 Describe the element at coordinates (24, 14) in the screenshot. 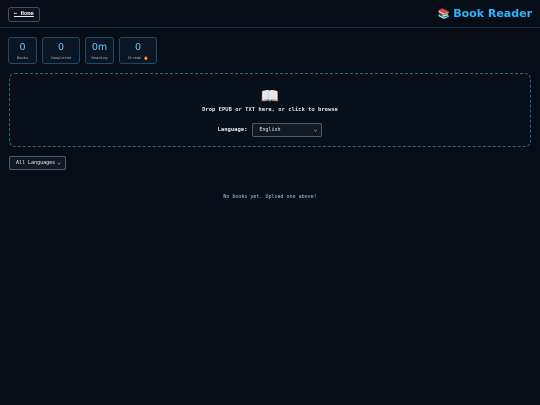

I see `home-button: ← Home` at that location.